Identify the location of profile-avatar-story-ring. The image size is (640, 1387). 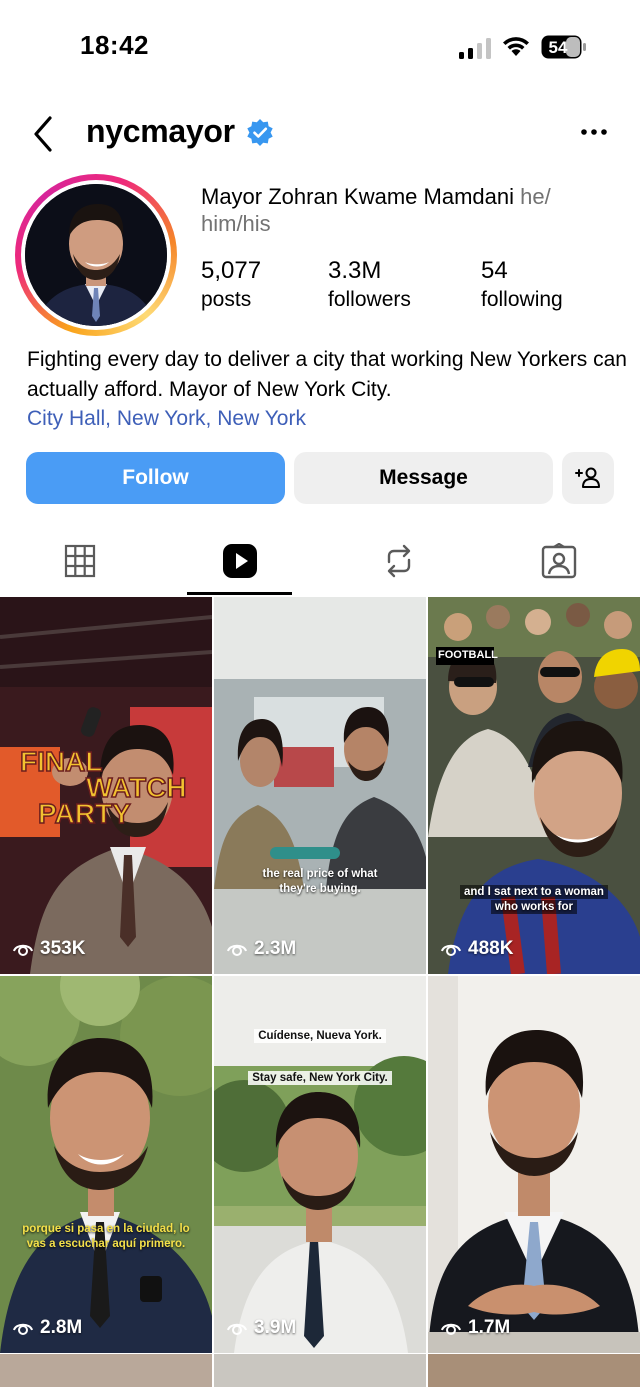
(96, 255).